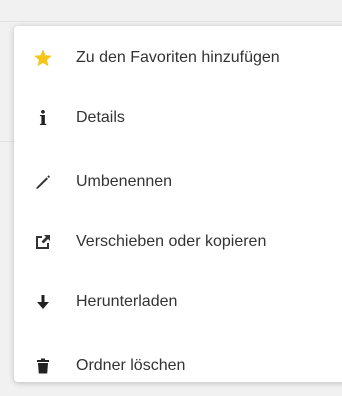 The image size is (342, 396). What do you see at coordinates (100, 117) in the screenshot?
I see `menu-item-label: Details` at bounding box center [100, 117].